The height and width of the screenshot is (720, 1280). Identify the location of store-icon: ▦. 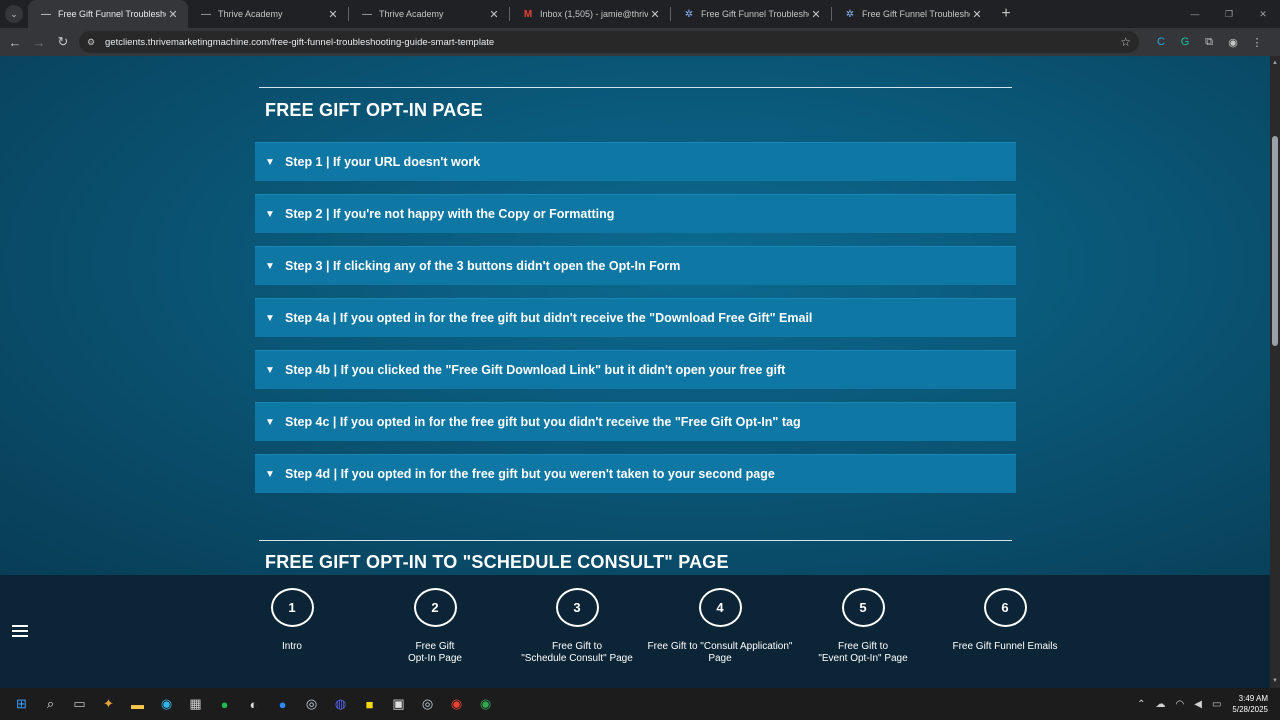
(195, 704).